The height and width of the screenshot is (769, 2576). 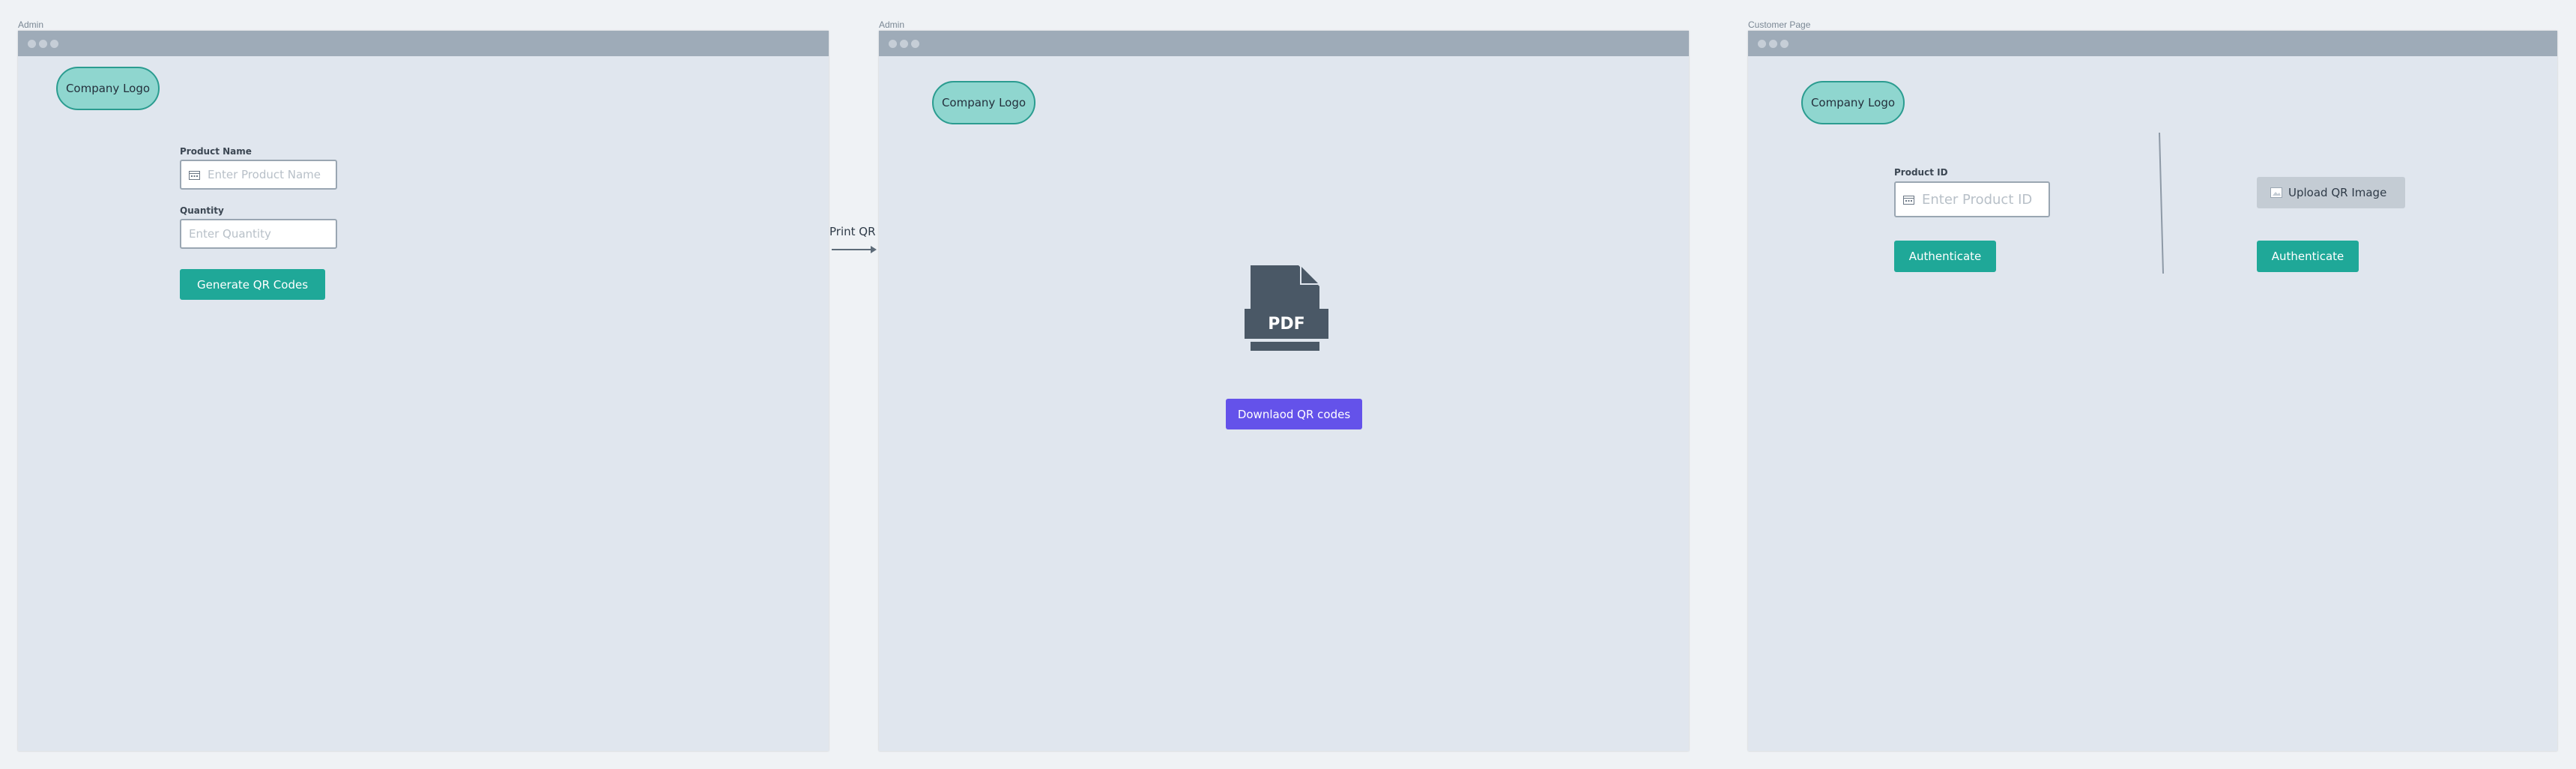 I want to click on pdf-label: PDF, so click(x=1286, y=324).